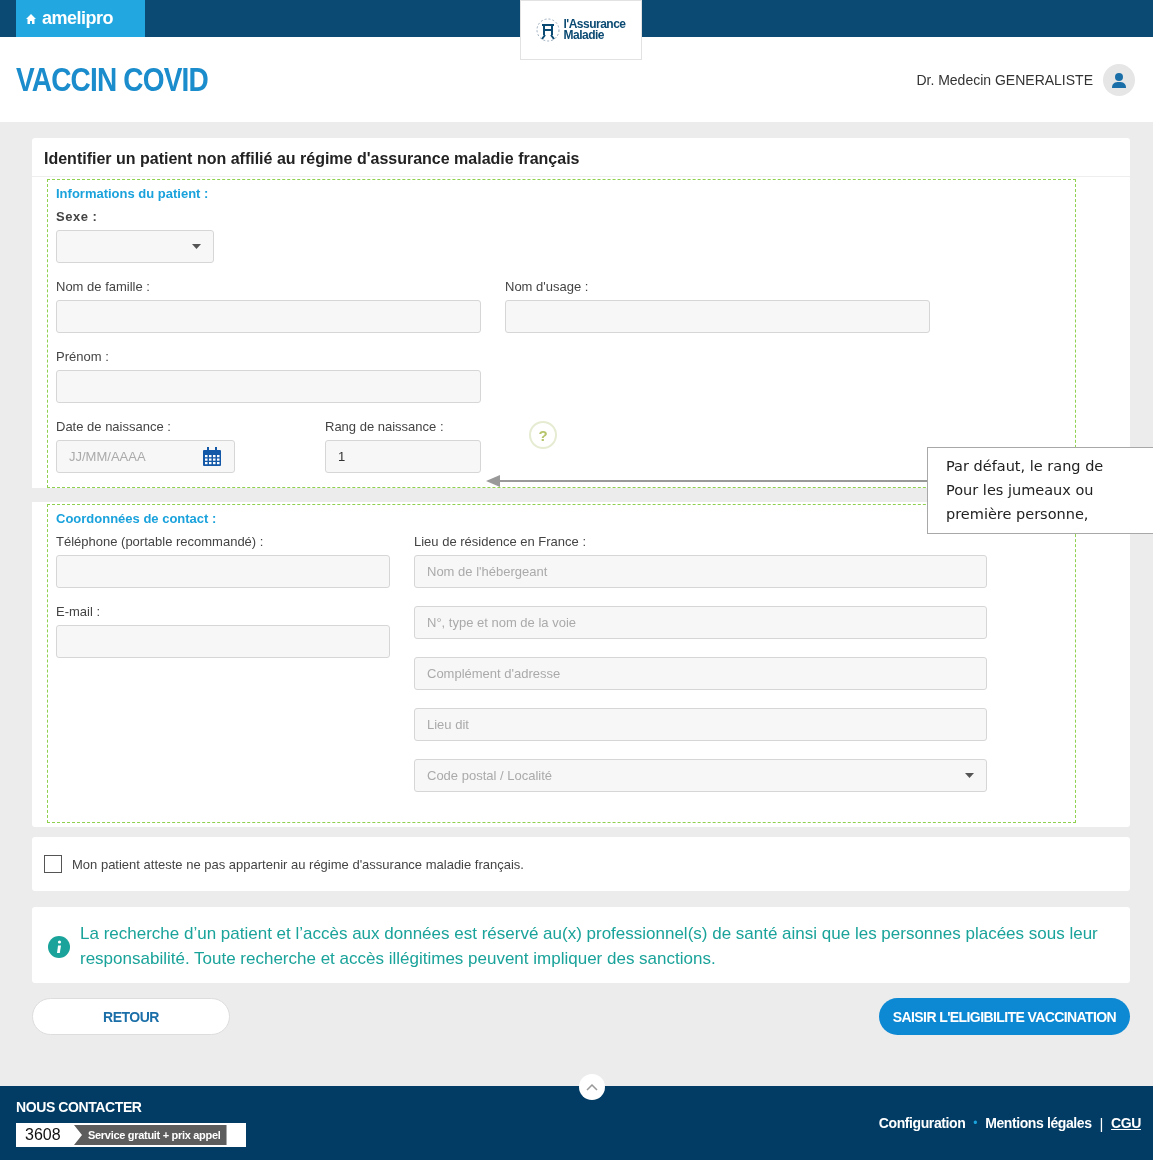 The height and width of the screenshot is (1160, 1153). Describe the element at coordinates (1018, 514) in the screenshot. I see `callout-line: première personne,` at that location.